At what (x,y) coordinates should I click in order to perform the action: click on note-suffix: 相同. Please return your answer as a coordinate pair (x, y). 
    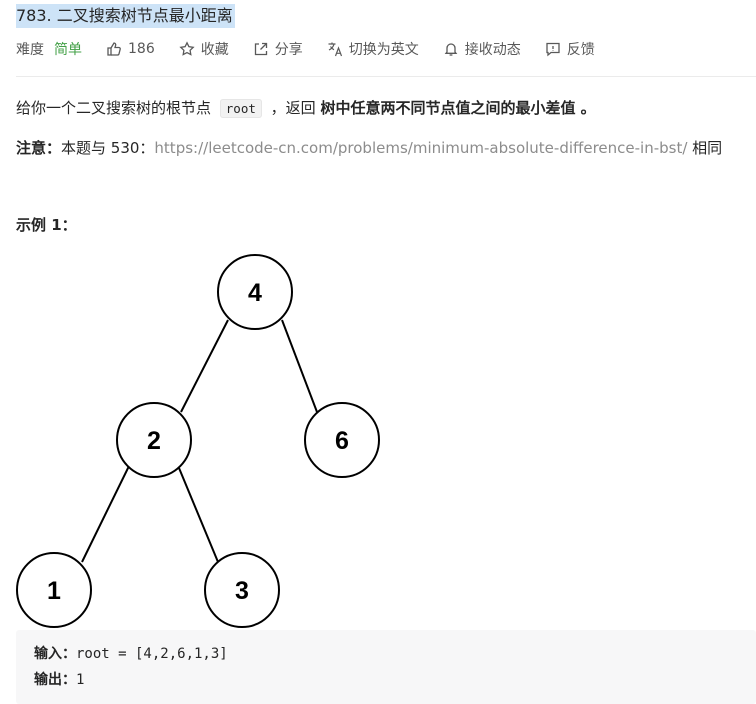
    Looking at the image, I should click on (705, 148).